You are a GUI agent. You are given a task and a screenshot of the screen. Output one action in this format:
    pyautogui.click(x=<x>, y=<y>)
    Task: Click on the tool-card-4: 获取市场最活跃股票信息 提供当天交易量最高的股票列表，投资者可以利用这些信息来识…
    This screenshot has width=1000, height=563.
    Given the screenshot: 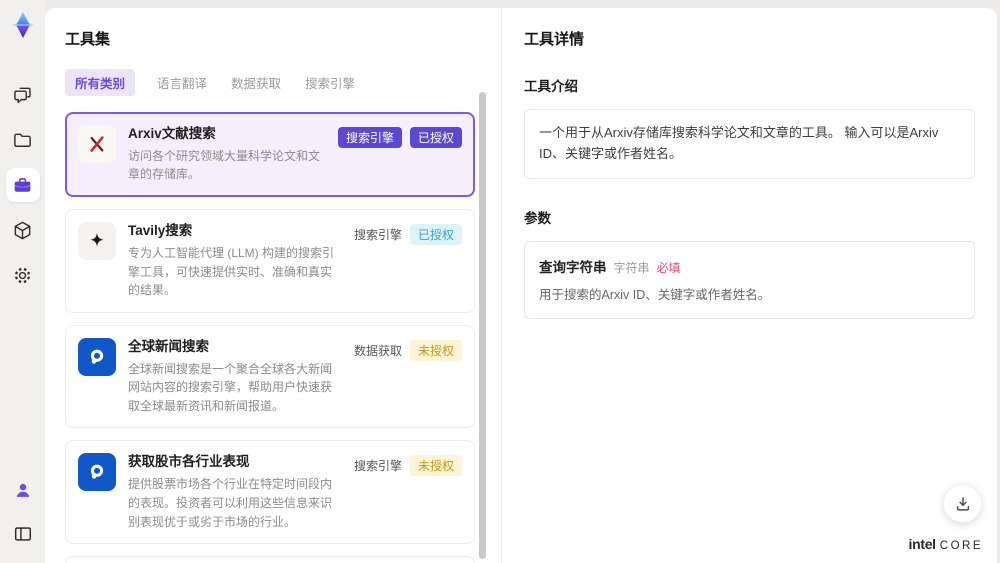 What is the action you would take?
    pyautogui.click(x=270, y=559)
    